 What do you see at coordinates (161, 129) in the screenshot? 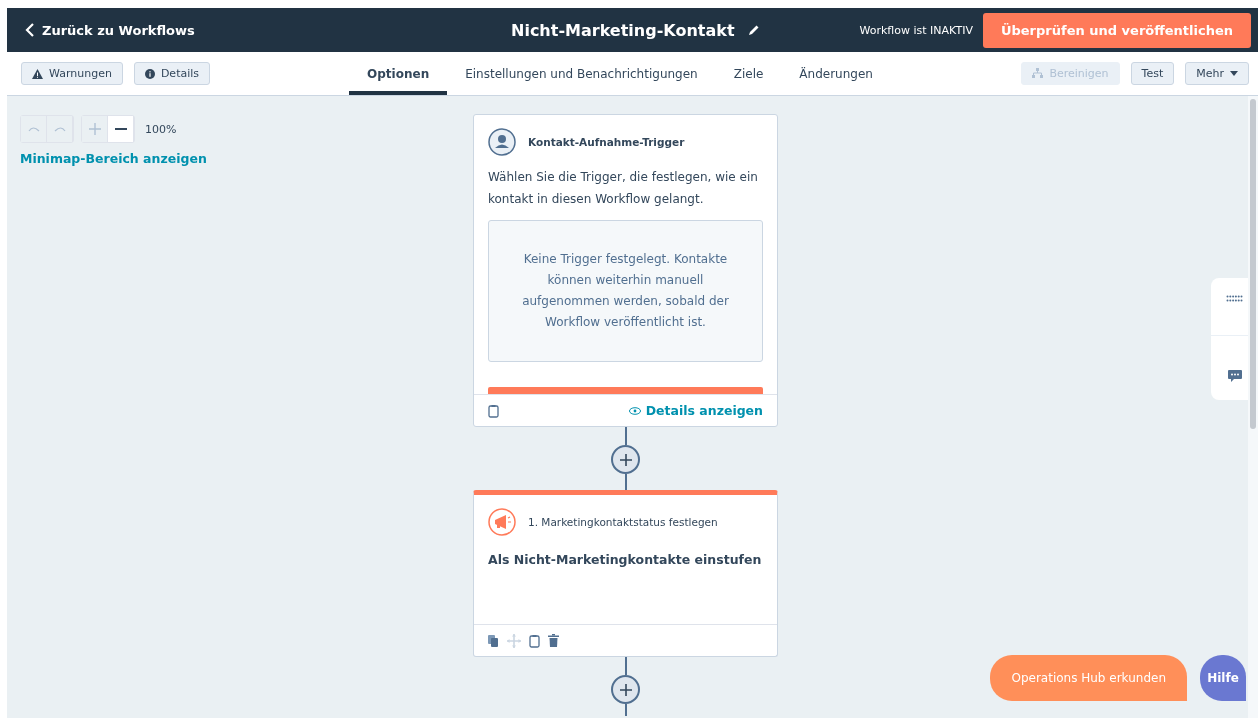
I see `zoom-level: 100%` at bounding box center [161, 129].